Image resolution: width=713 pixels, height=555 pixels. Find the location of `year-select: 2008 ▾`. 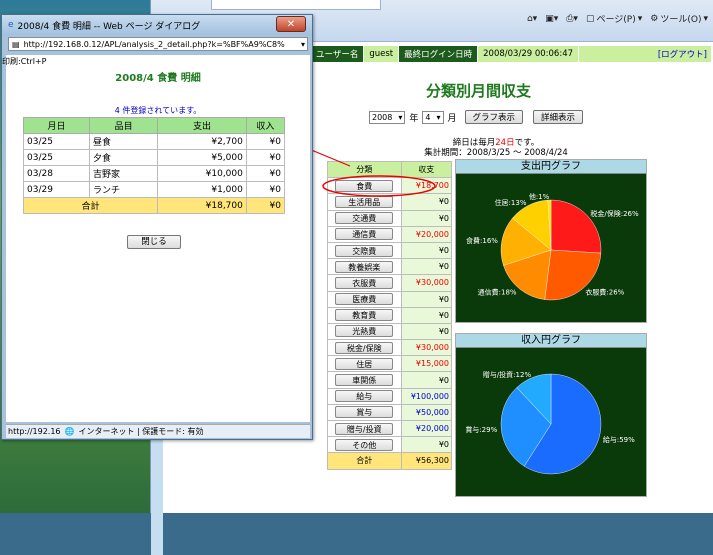

year-select: 2008 ▾ is located at coordinates (387, 117).